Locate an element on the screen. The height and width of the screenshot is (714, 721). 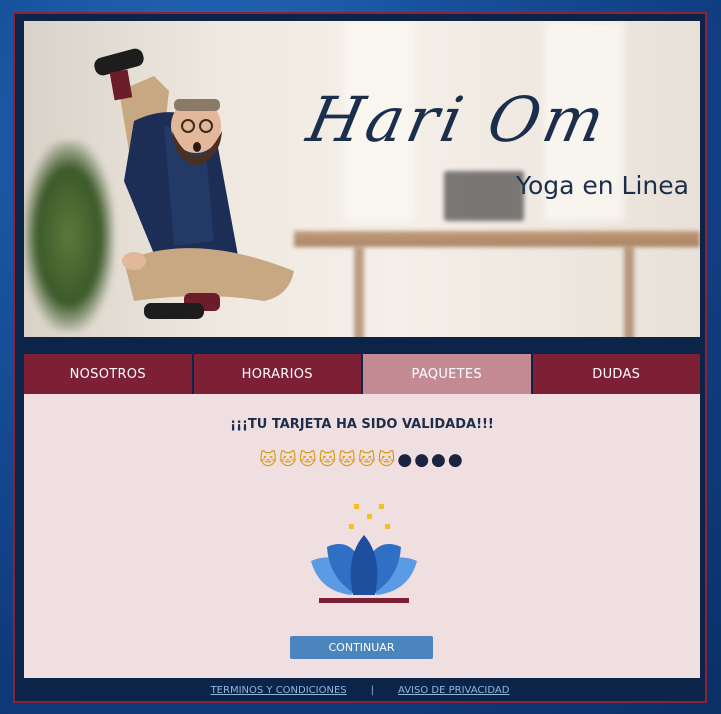
continue-button: CONTINUAR is located at coordinates (361, 647).